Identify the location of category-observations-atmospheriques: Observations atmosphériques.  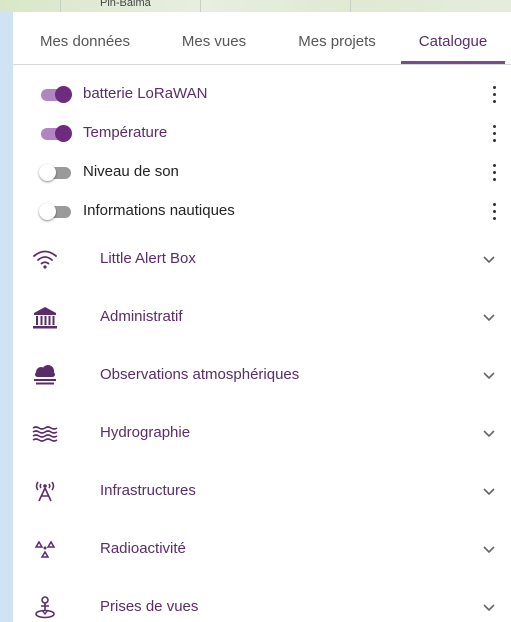
(262, 376).